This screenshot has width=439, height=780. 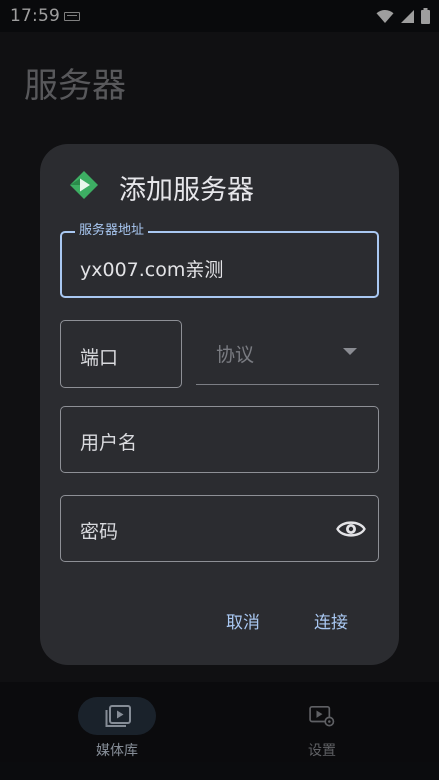 I want to click on visibility-icon, so click(x=351, y=529).